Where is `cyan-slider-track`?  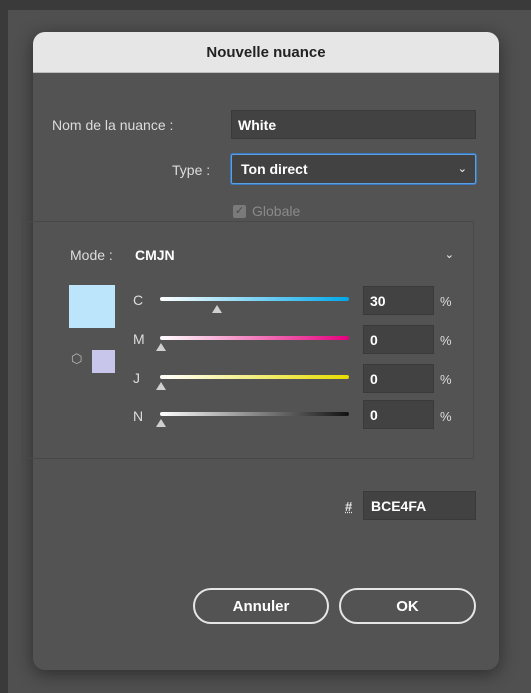
cyan-slider-track is located at coordinates (254, 299).